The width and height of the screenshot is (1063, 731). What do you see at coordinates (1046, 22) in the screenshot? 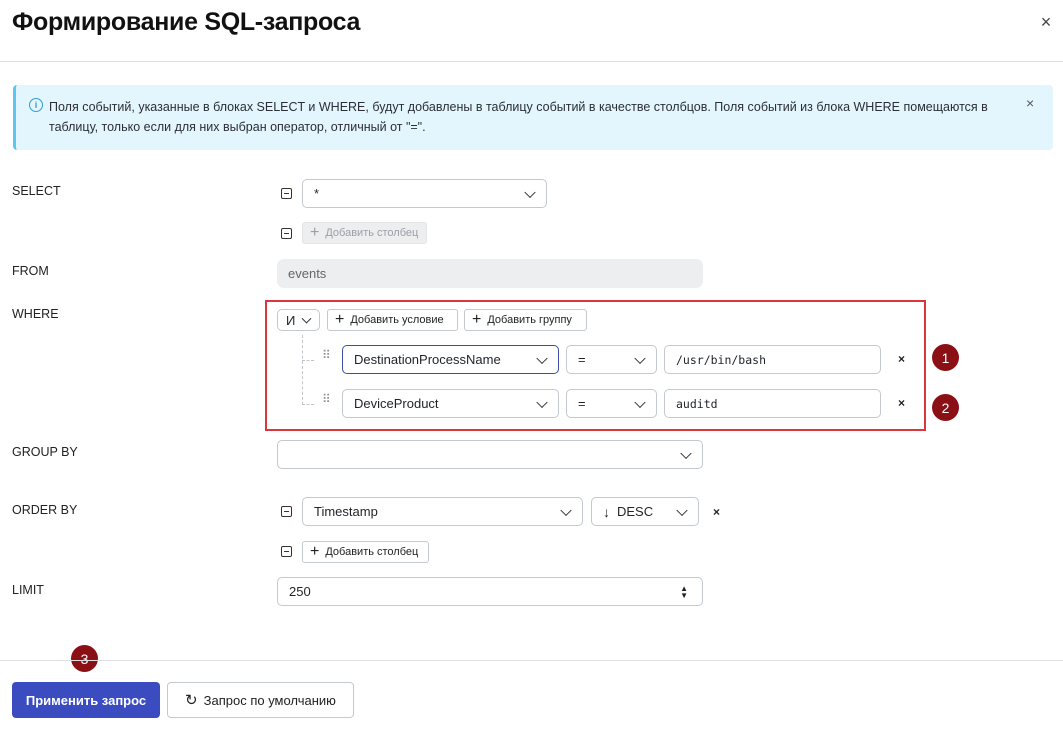
I see `close-icon: ×` at bounding box center [1046, 22].